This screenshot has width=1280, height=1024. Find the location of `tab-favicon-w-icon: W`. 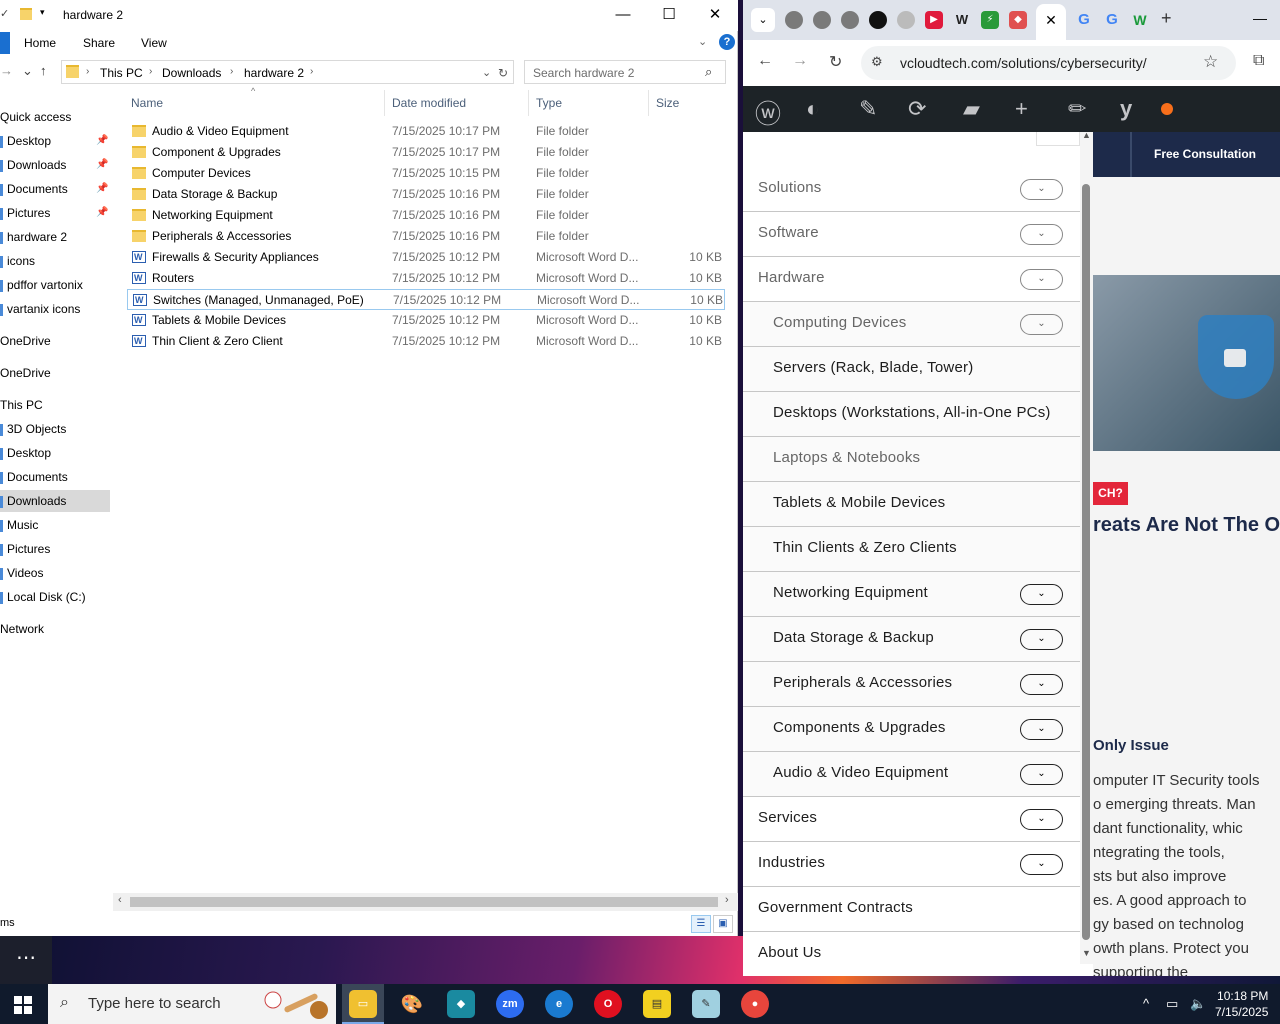

tab-favicon-w-icon: W is located at coordinates (962, 20).